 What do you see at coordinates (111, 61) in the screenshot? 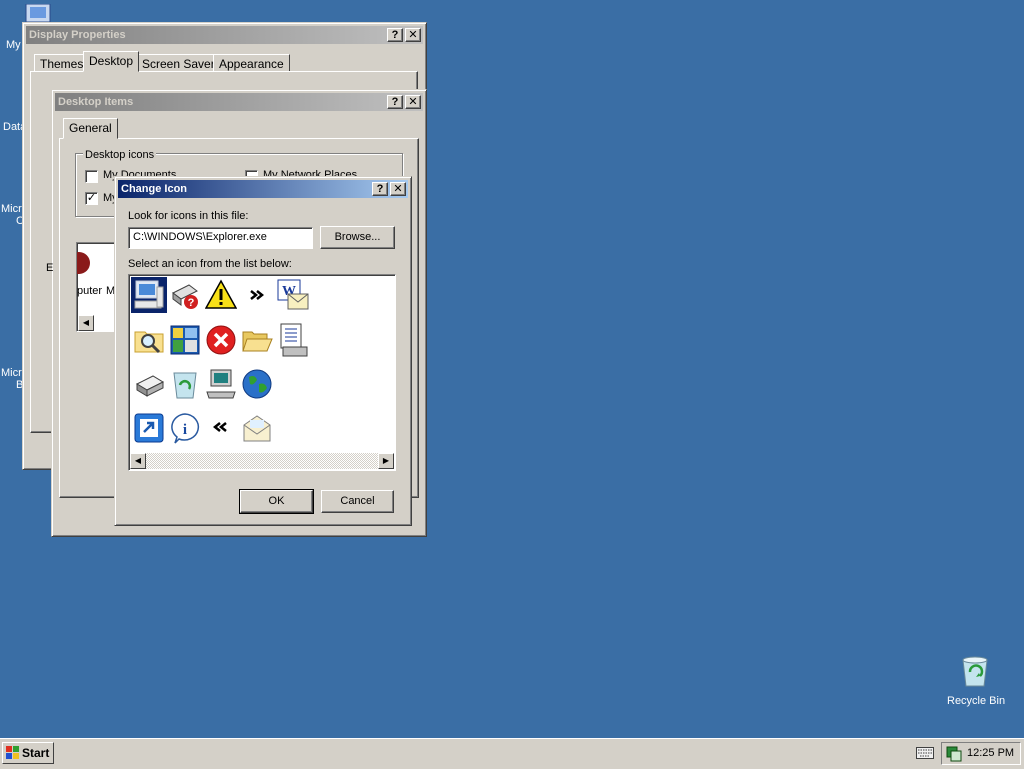
I see `tab-desktop: Desktop` at bounding box center [111, 61].